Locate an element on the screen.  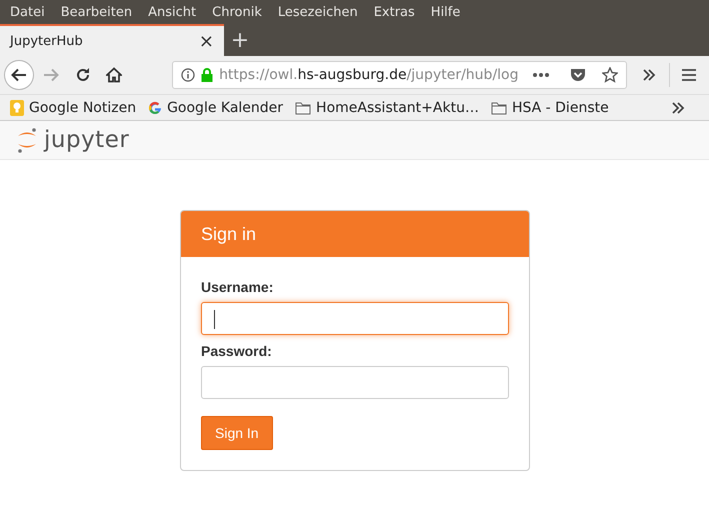
menu-item: Datei is located at coordinates (27, 12).